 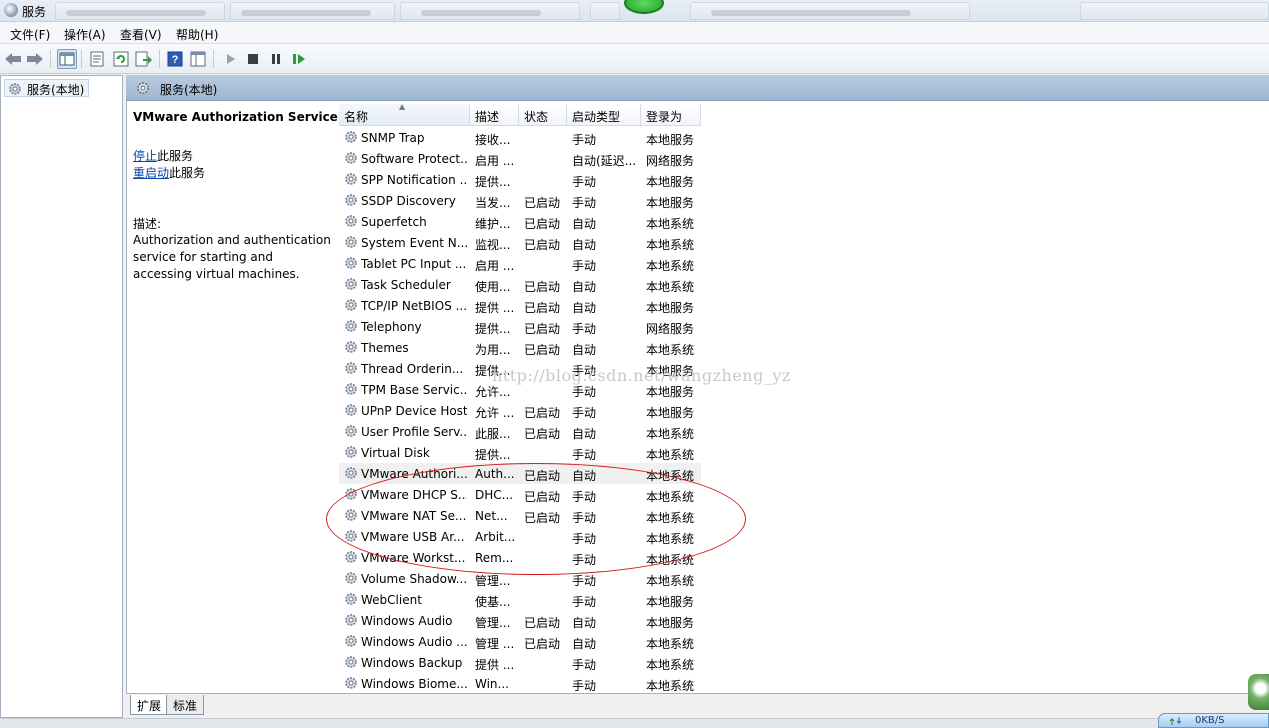 I want to click on toolbar: ?, so click(x=634, y=59).